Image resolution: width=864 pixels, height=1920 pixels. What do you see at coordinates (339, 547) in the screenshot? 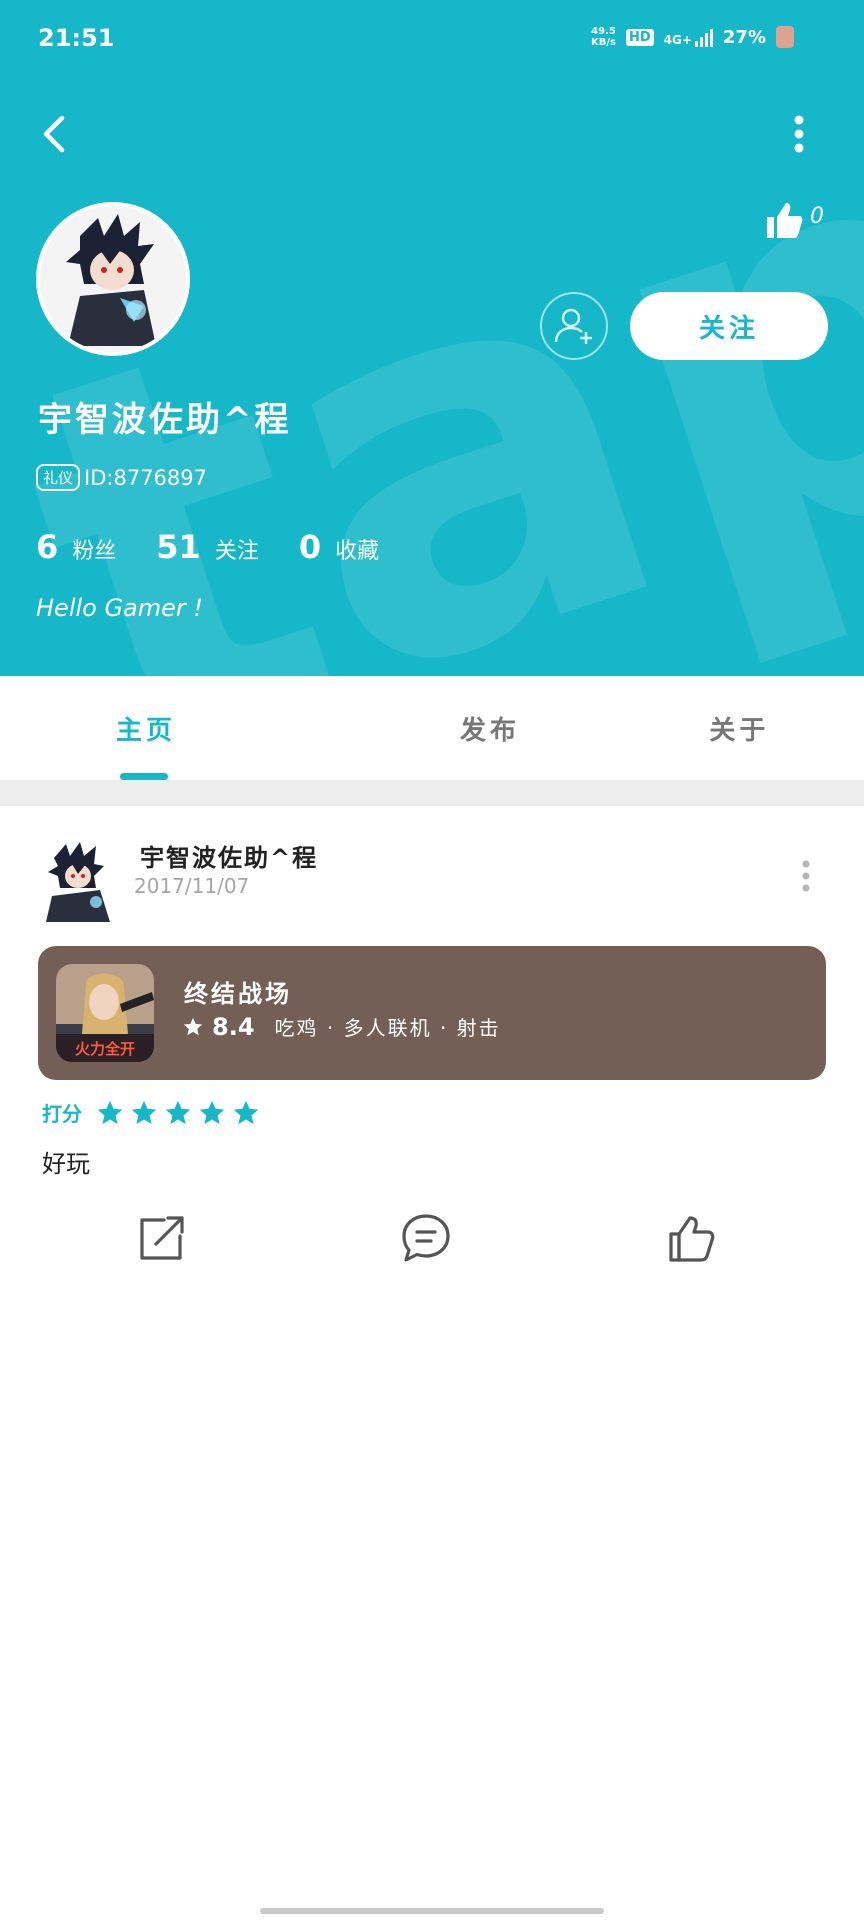
I see `stat-favorites: 0 收藏` at bounding box center [339, 547].